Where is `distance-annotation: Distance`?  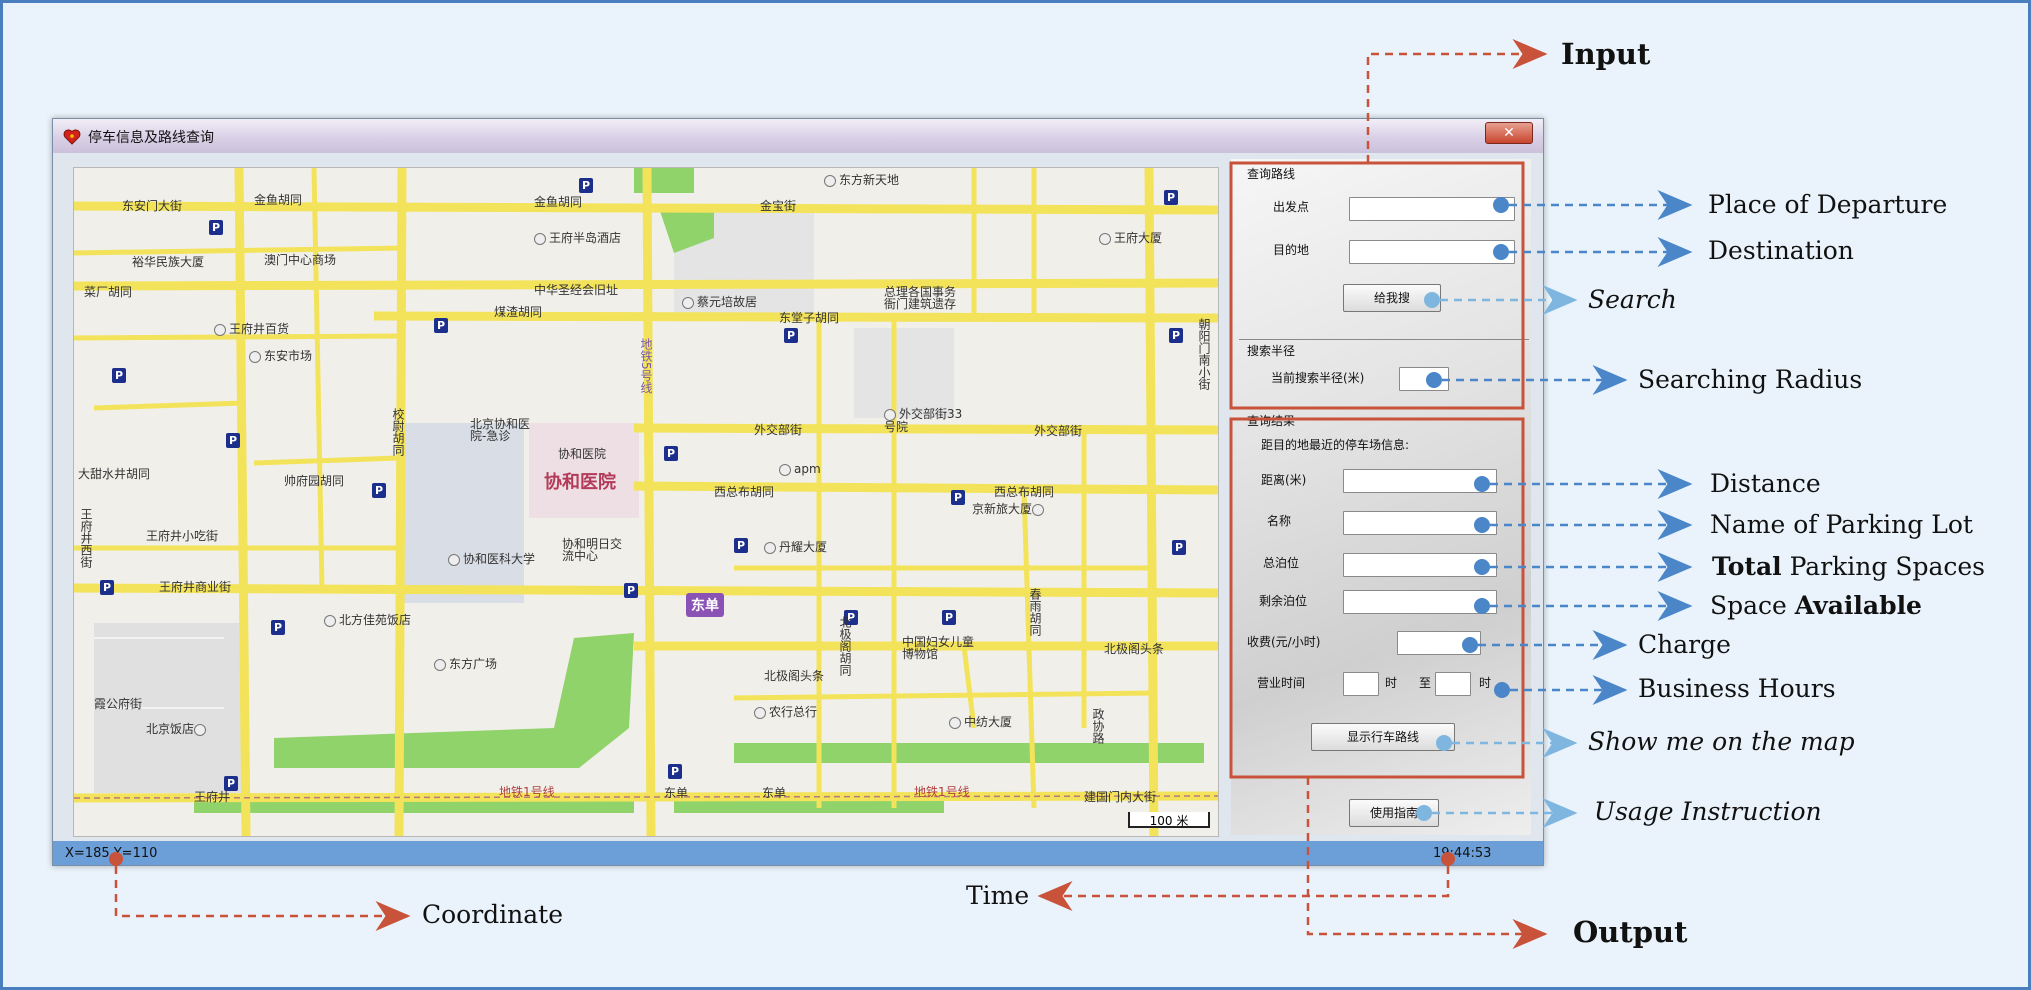 distance-annotation: Distance is located at coordinates (1765, 483).